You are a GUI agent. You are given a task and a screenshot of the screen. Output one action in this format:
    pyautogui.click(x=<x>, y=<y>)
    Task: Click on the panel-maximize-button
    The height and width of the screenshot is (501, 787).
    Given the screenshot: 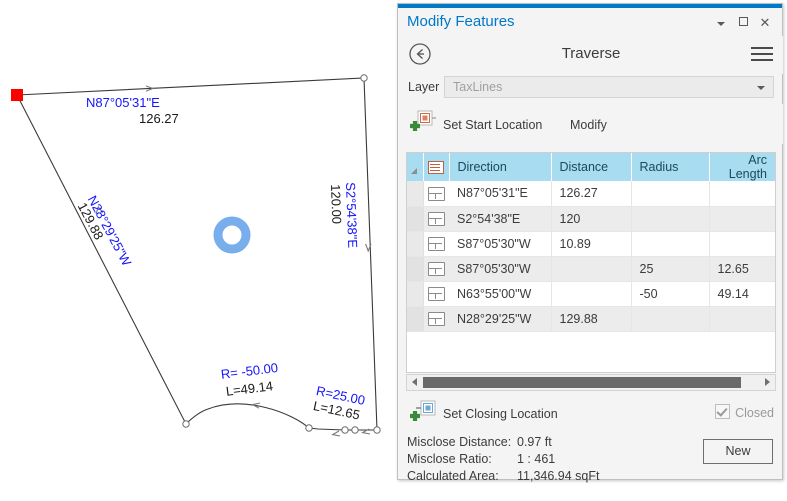 What is the action you would take?
    pyautogui.click(x=743, y=23)
    